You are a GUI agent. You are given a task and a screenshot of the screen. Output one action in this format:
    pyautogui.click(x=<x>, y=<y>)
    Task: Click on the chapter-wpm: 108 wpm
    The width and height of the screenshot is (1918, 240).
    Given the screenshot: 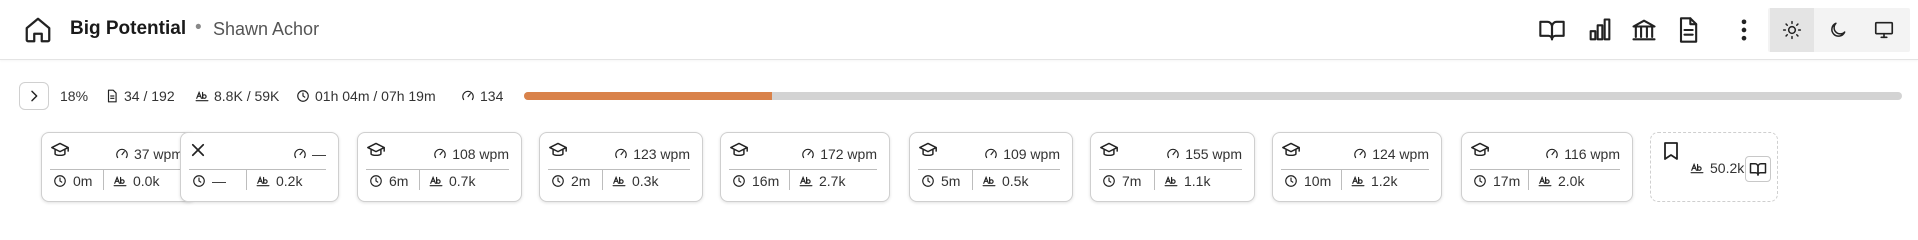 What is the action you would take?
    pyautogui.click(x=471, y=154)
    